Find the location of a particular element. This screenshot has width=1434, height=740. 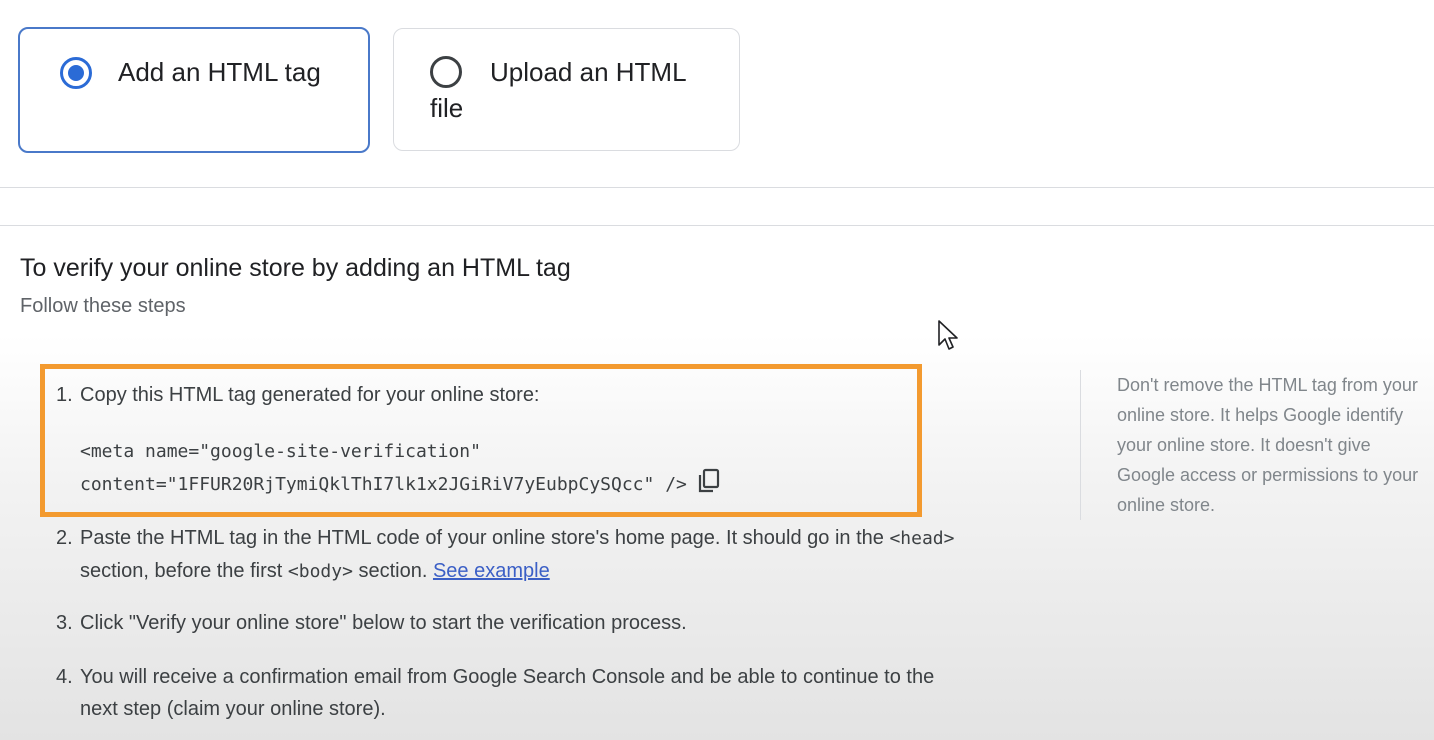

see-example-link: See example is located at coordinates (491, 571).